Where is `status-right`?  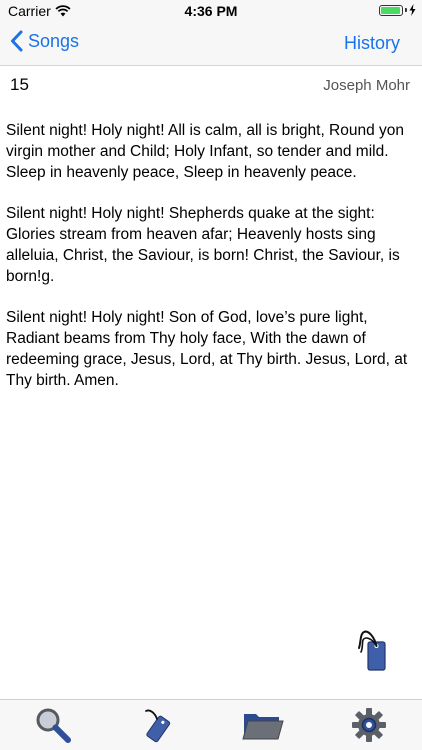
status-right is located at coordinates (397, 10).